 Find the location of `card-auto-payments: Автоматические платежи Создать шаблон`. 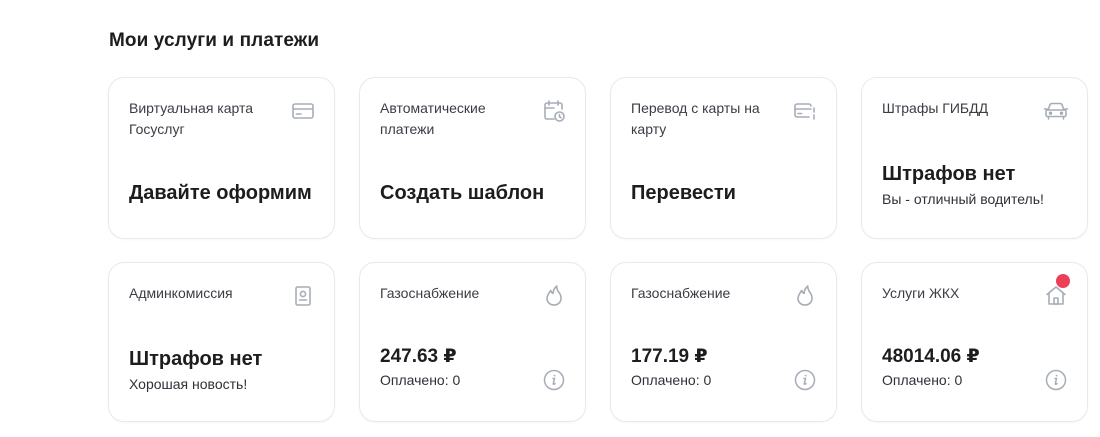

card-auto-payments: Автоматические платежи Создать шаблон is located at coordinates (472, 158).